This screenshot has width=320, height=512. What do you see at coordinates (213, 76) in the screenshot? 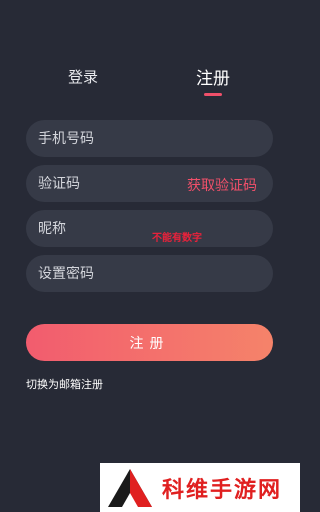
I see `tab-register: 注册` at bounding box center [213, 76].